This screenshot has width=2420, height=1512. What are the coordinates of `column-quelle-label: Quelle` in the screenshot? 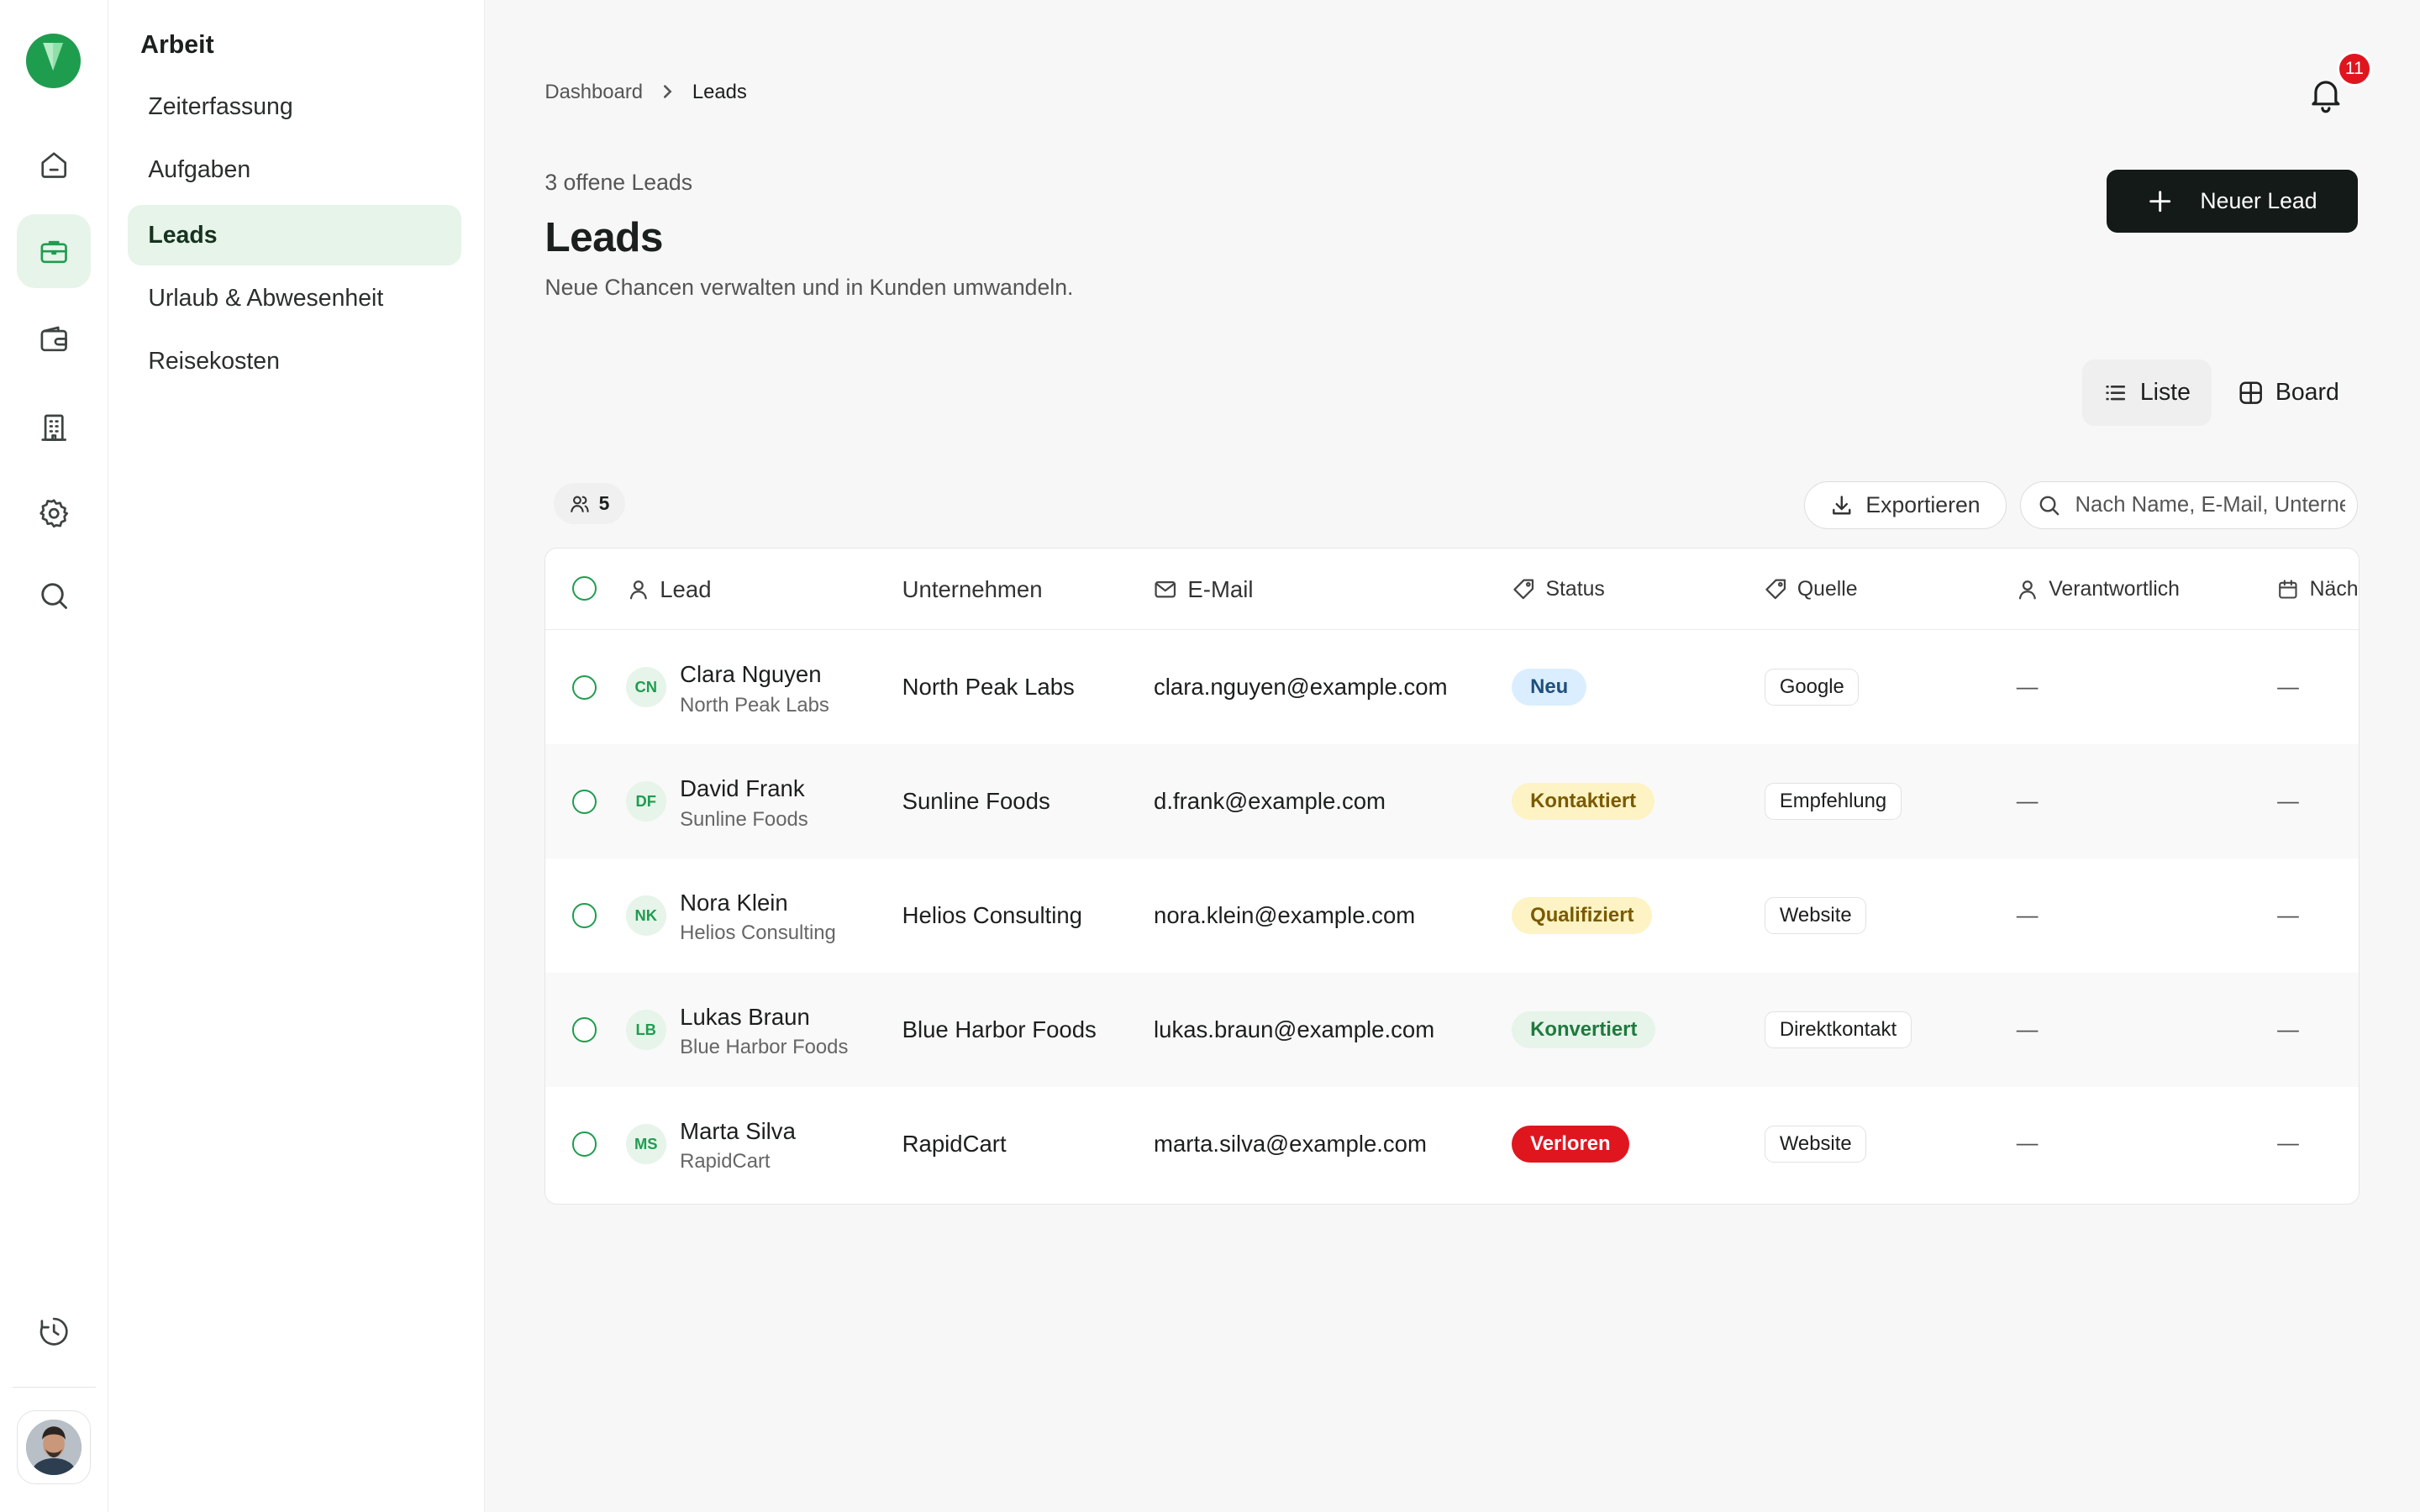 It's located at (1827, 589).